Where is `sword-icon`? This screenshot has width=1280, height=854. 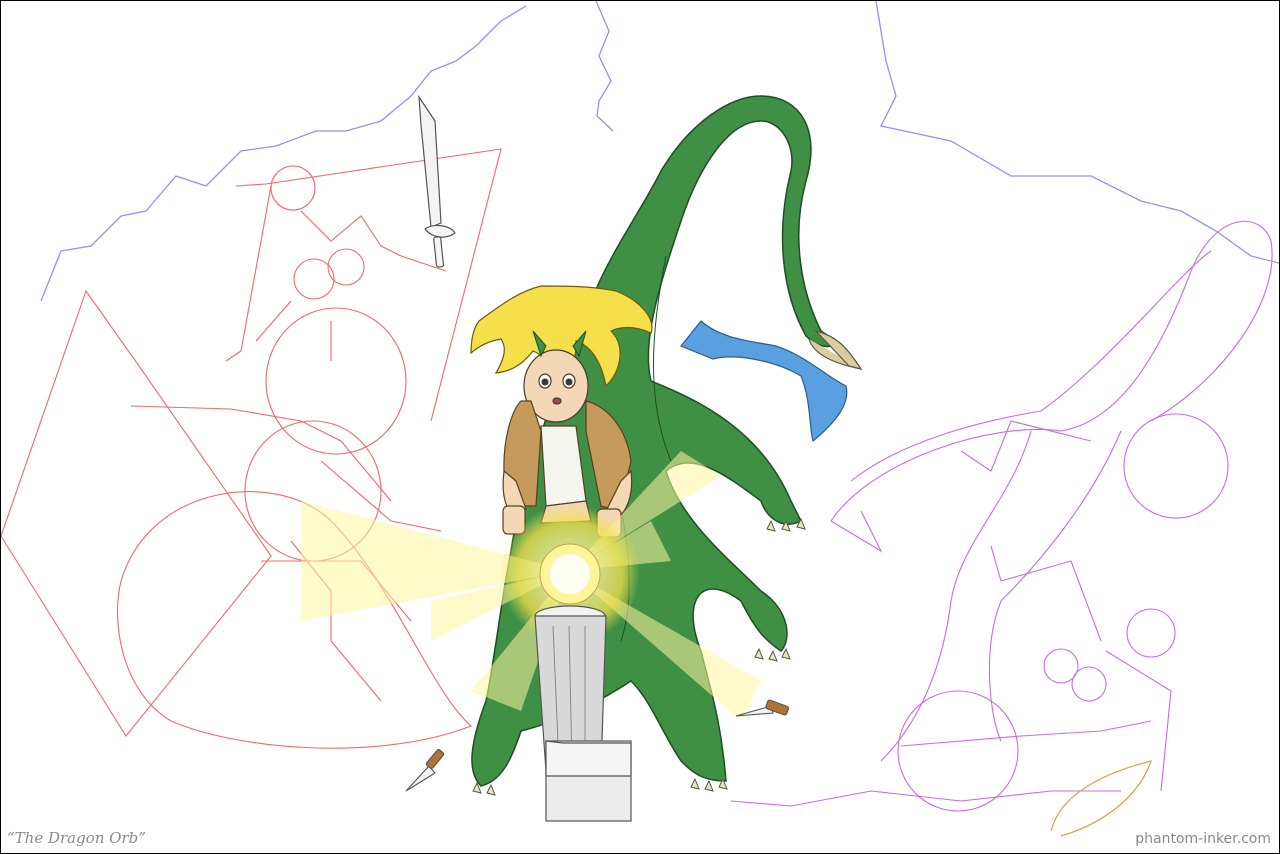
sword-icon is located at coordinates (437, 181).